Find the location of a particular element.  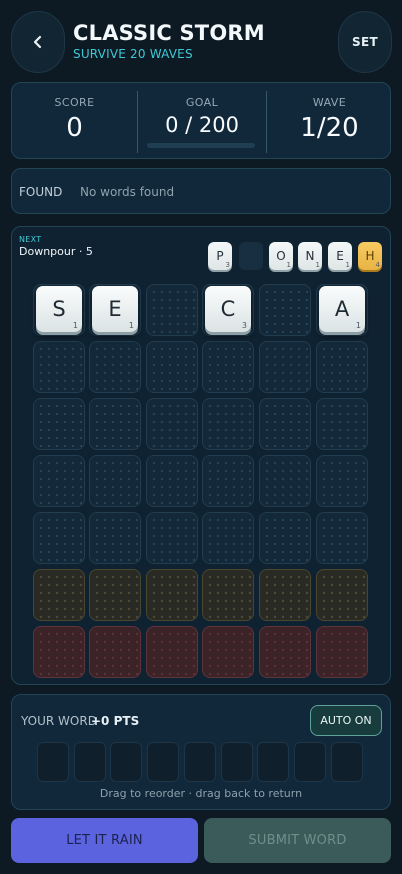

letter-tile-letter: A is located at coordinates (342, 309).